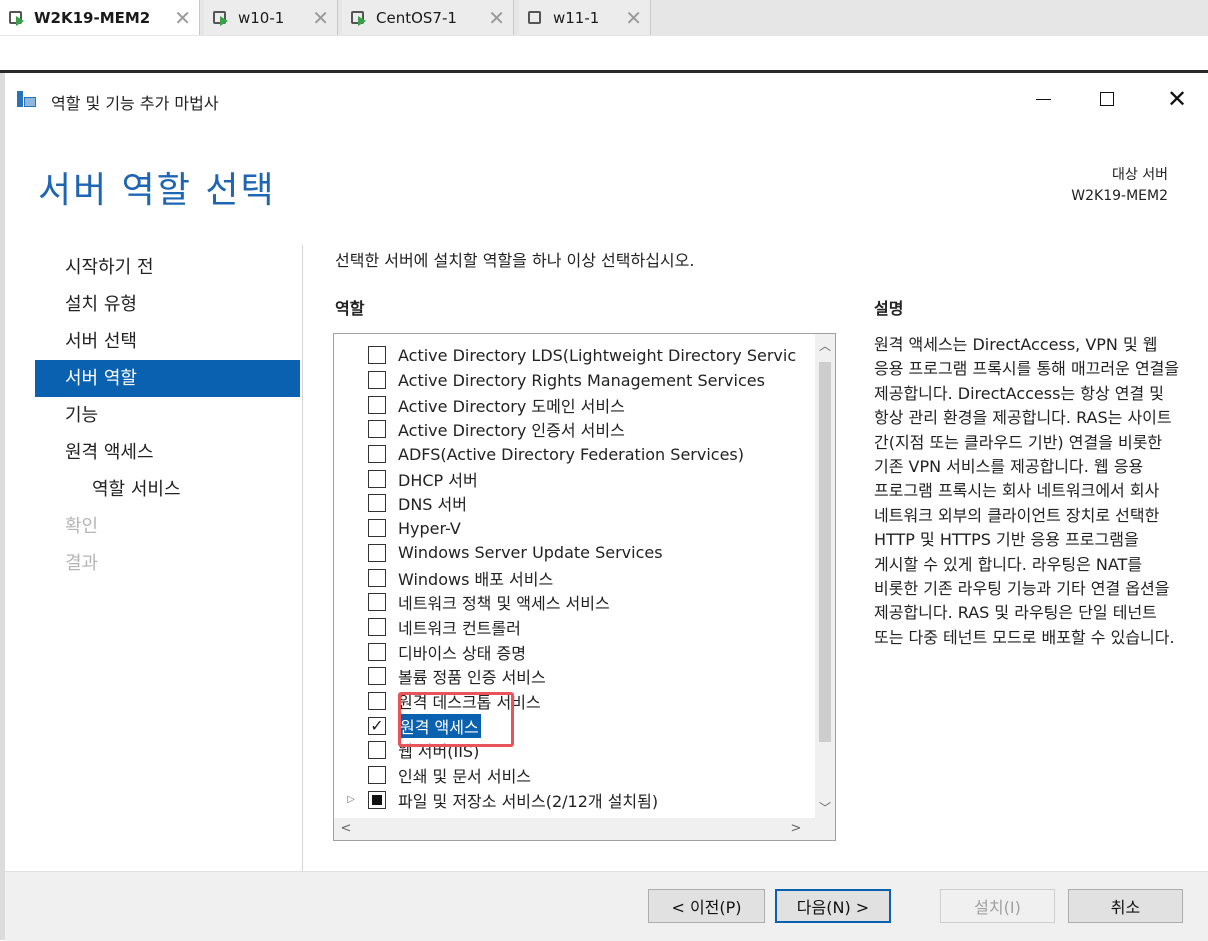 The image size is (1208, 941). I want to click on role-label: Windows Server Update Services, so click(530, 553).